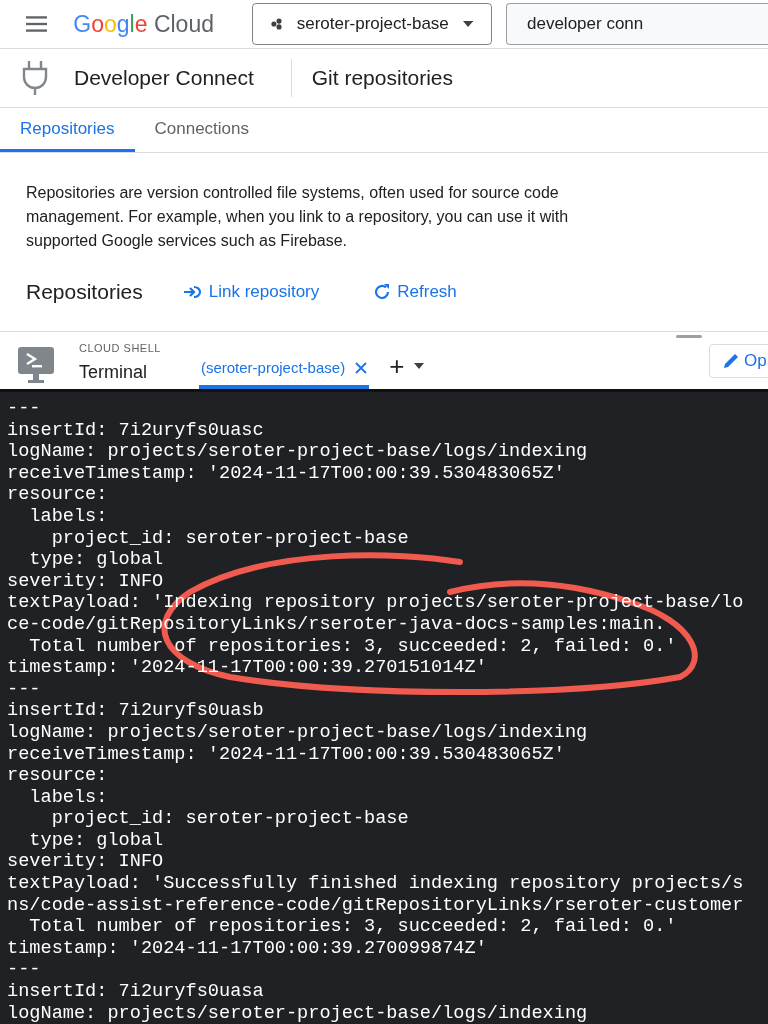 The image size is (768, 1024). Describe the element at coordinates (397, 366) in the screenshot. I see `add-tab-button: +` at that location.